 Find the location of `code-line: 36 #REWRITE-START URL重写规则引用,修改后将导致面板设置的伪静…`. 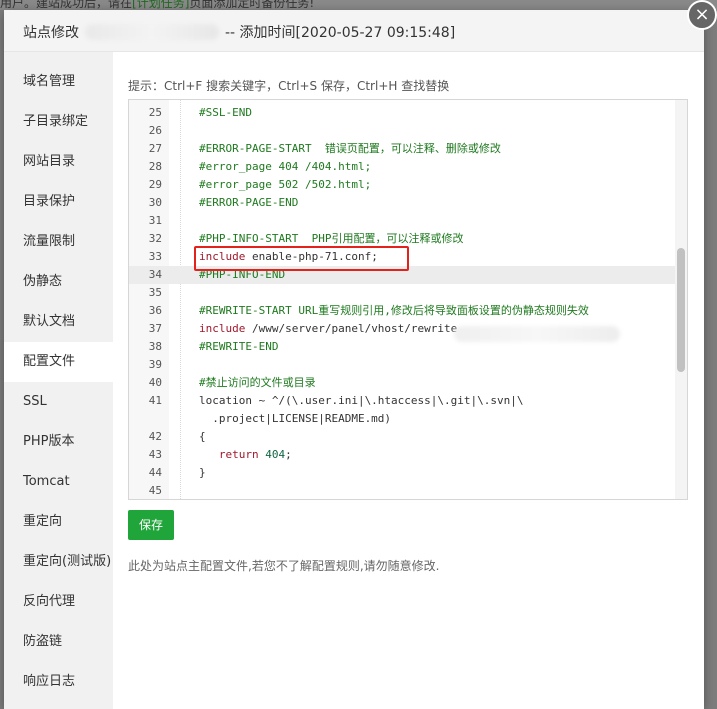

code-line: 36 #REWRITE-START URL重写规则引用,修改后将导致面板设置的伪静… is located at coordinates (403, 311).